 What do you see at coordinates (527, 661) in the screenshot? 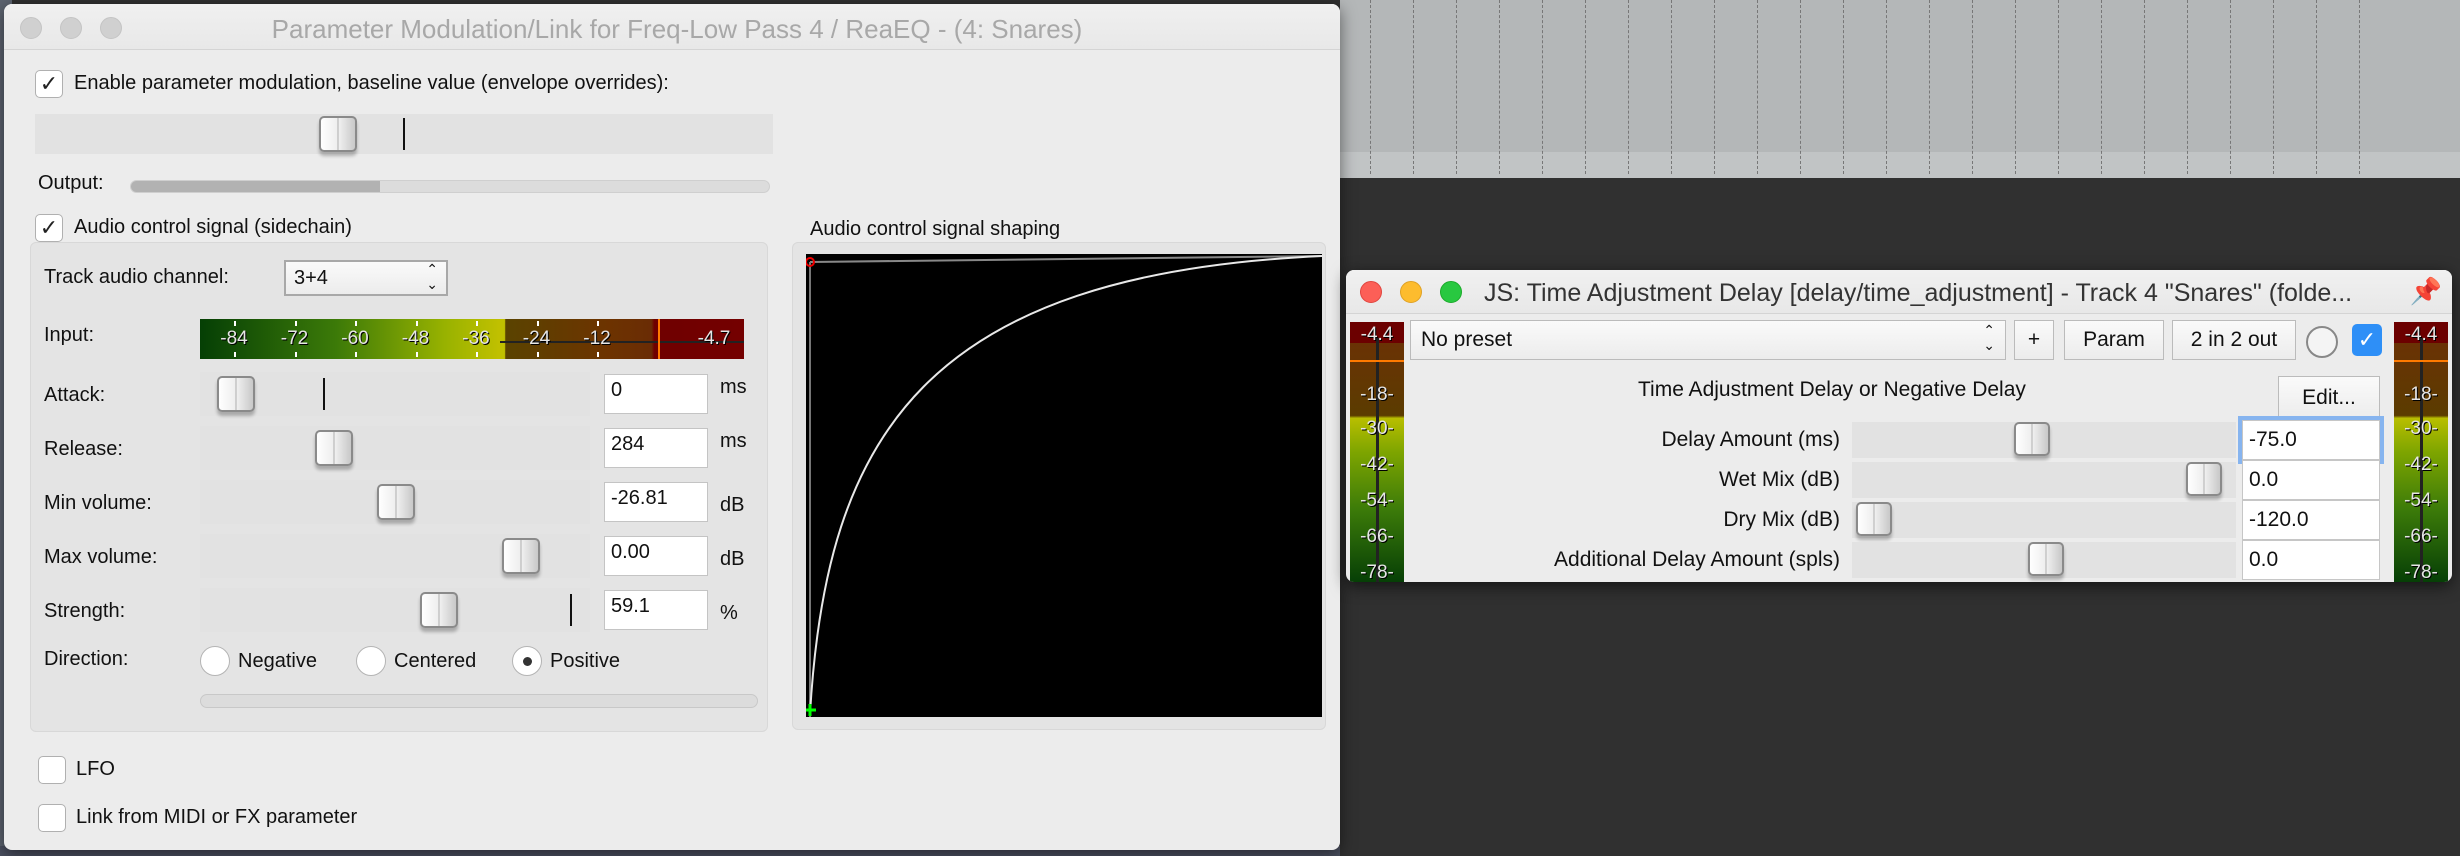
I see `direction-radio-positive` at bounding box center [527, 661].